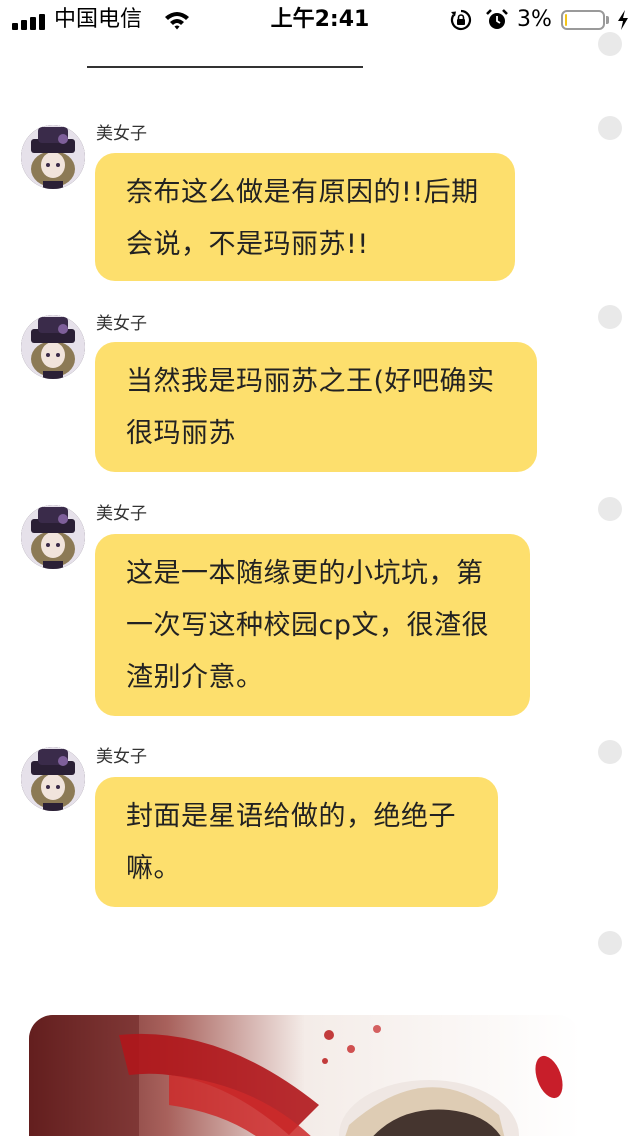 The width and height of the screenshot is (640, 1136). What do you see at coordinates (320, 20) in the screenshot?
I see `status-bar: 中国电信 上午2:41 3%` at bounding box center [320, 20].